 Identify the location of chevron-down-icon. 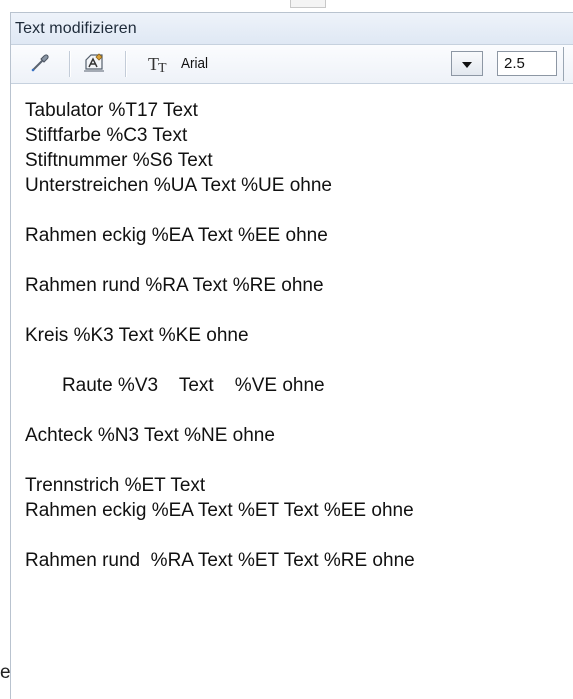
(467, 64).